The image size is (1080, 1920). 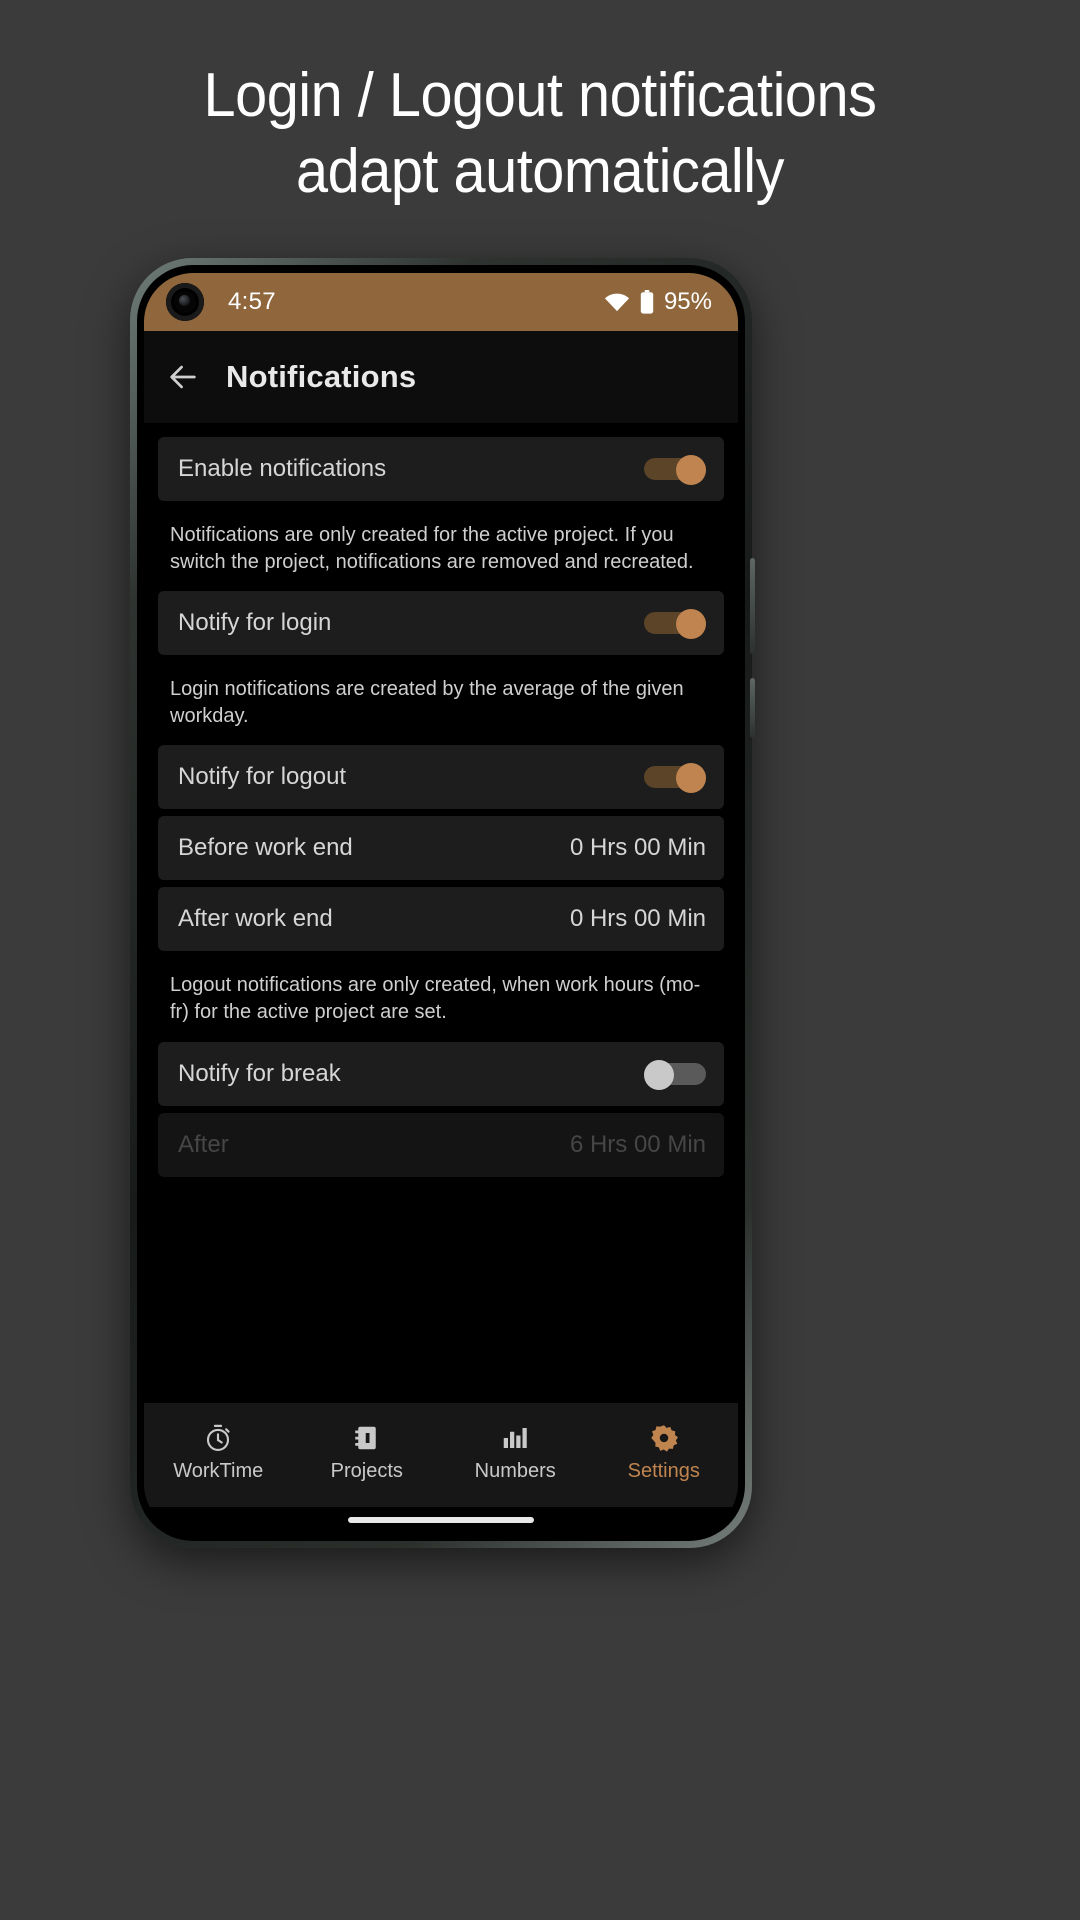 I want to click on toggle-notify-login, so click(x=675, y=624).